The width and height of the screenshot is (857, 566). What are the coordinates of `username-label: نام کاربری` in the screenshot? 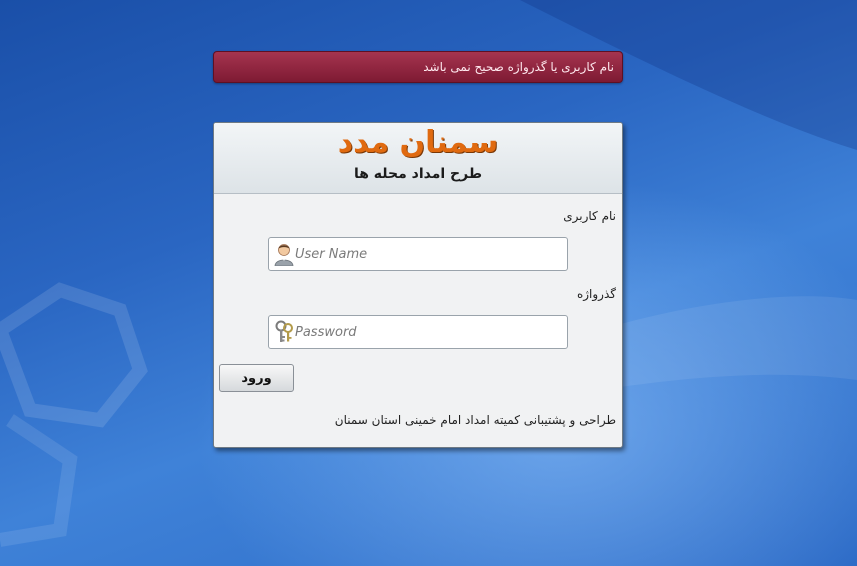 It's located at (589, 216).